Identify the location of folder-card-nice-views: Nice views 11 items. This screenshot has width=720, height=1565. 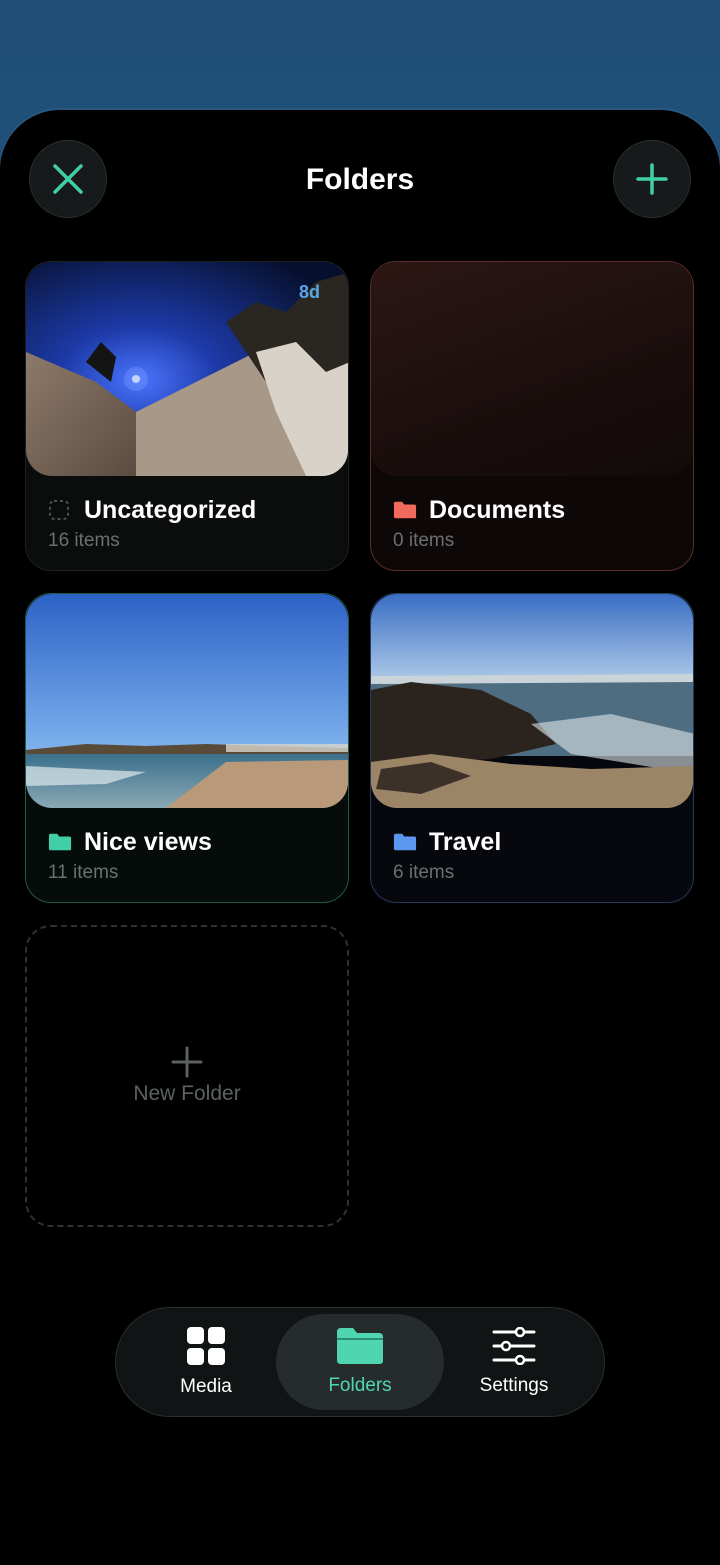
(187, 748).